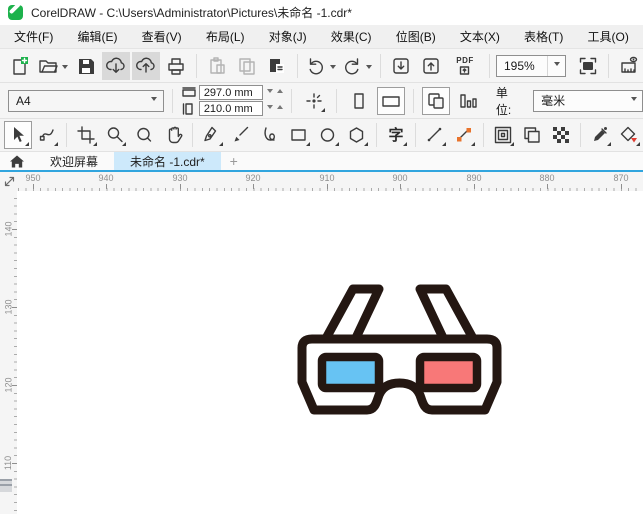  I want to click on zoom-level-combobox: 195%, so click(531, 65).